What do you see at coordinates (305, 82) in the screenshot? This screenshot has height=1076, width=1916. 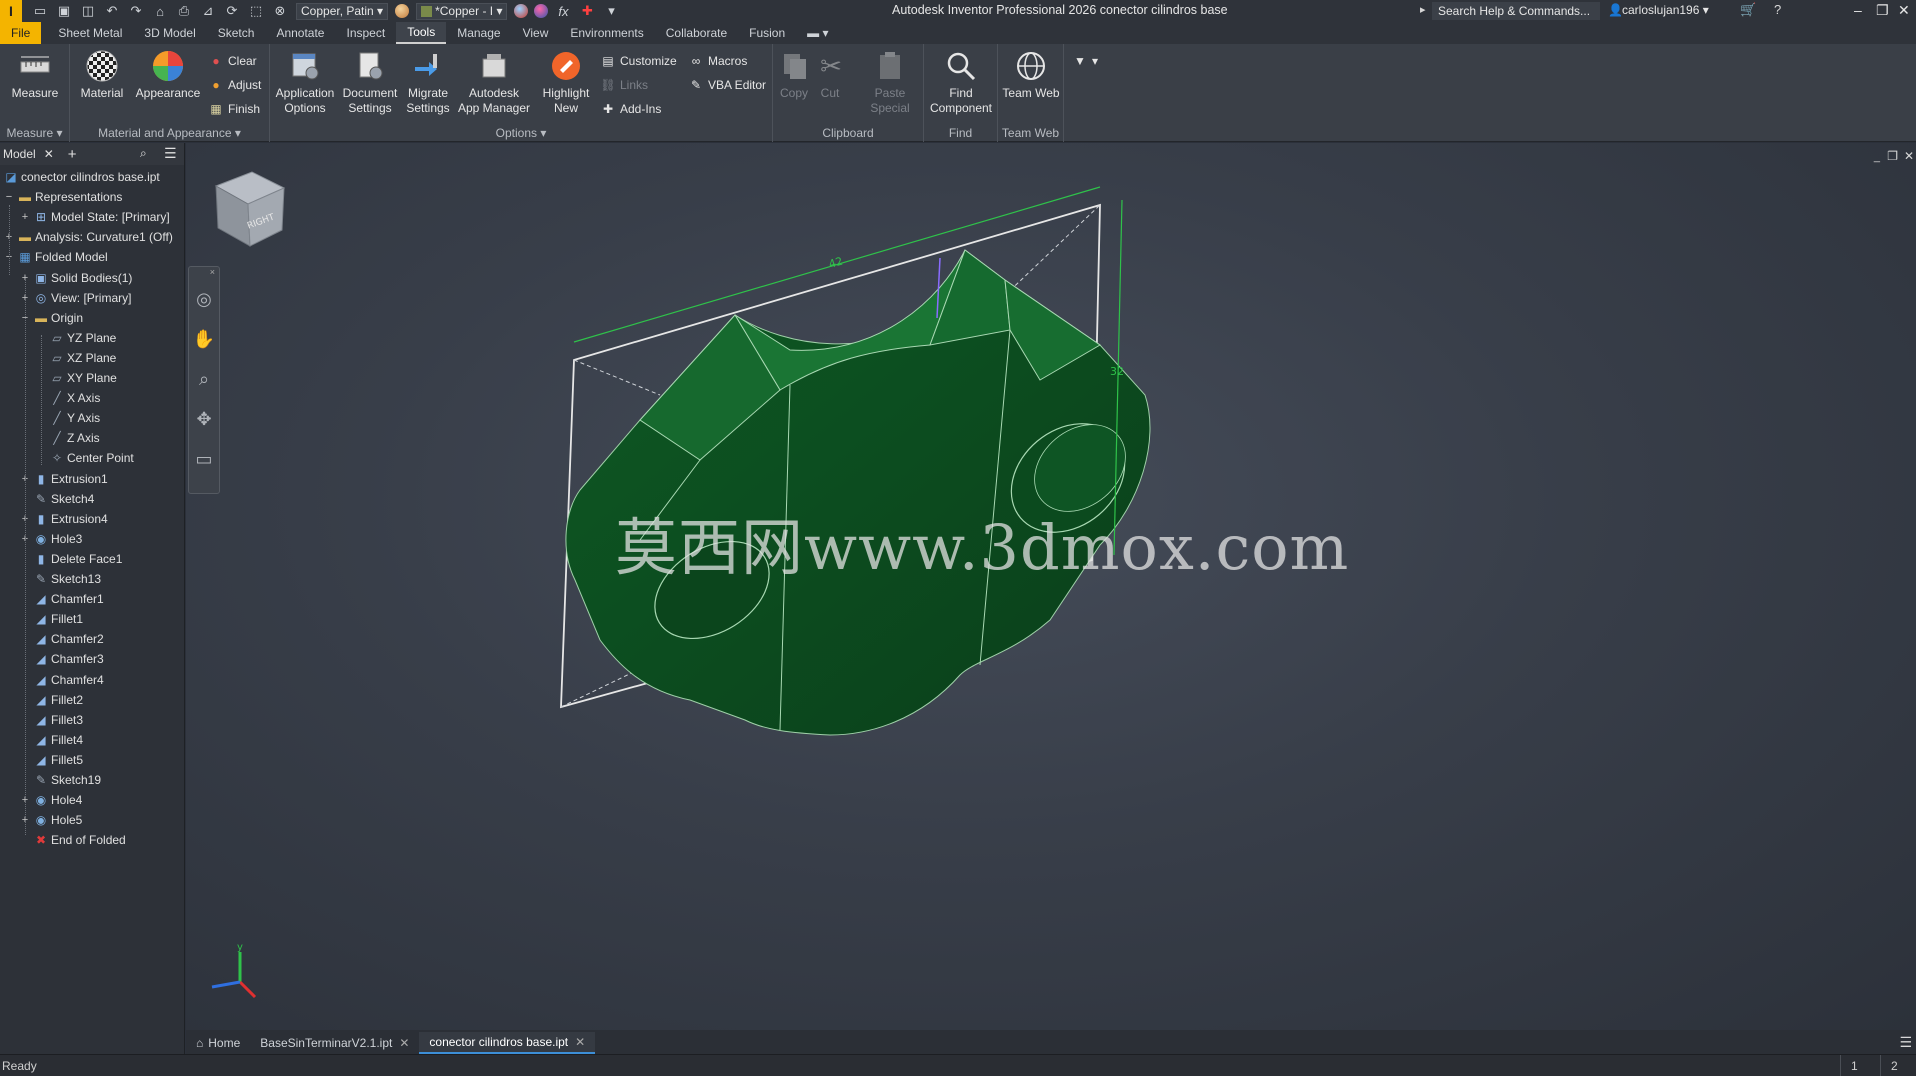 I see `application-options-button: Application Options` at bounding box center [305, 82].